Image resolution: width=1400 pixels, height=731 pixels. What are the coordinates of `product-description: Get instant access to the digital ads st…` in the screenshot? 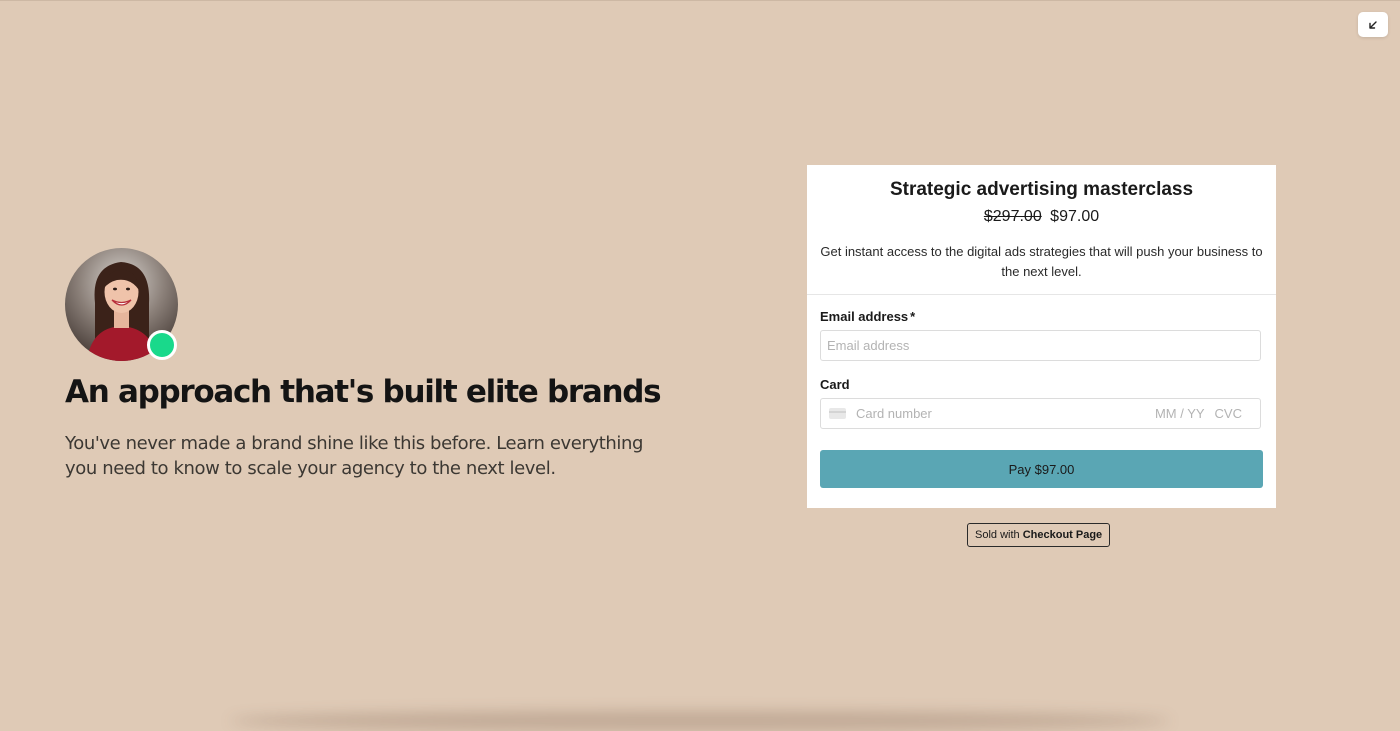 It's located at (1041, 261).